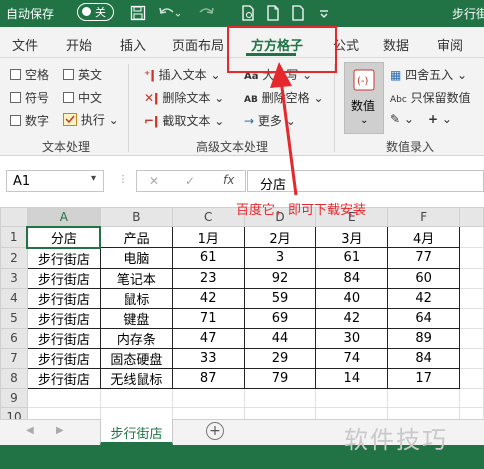 The image size is (484, 469). Describe the element at coordinates (14, 298) in the screenshot. I see `row-header: 4` at that location.